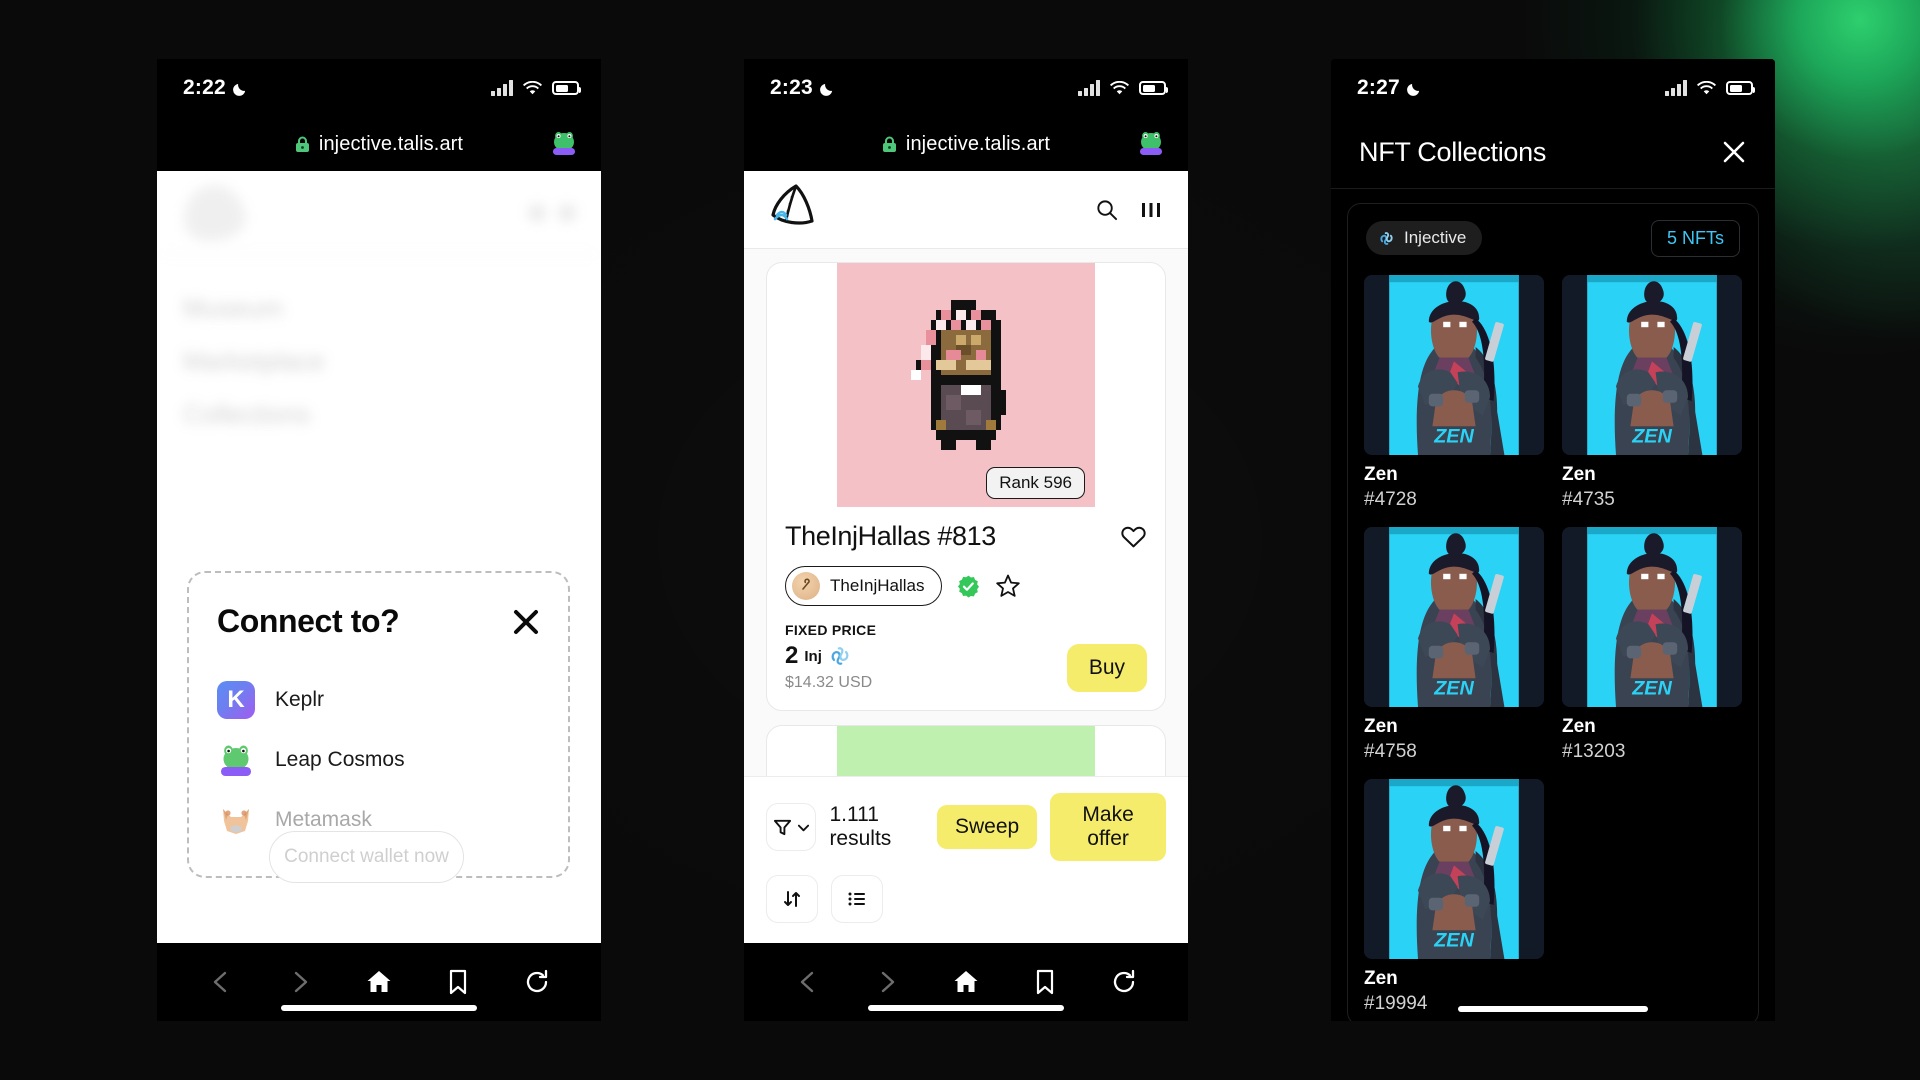  I want to click on nft-title: TheInjHallas #813, so click(890, 536).